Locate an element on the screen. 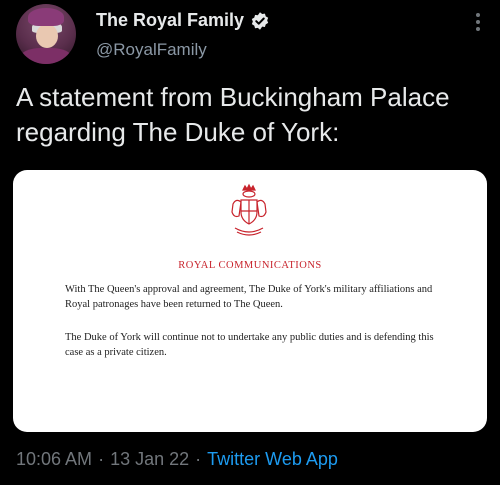 This screenshot has height=485, width=500. tweet-date: 13 Jan 22 is located at coordinates (149, 459).